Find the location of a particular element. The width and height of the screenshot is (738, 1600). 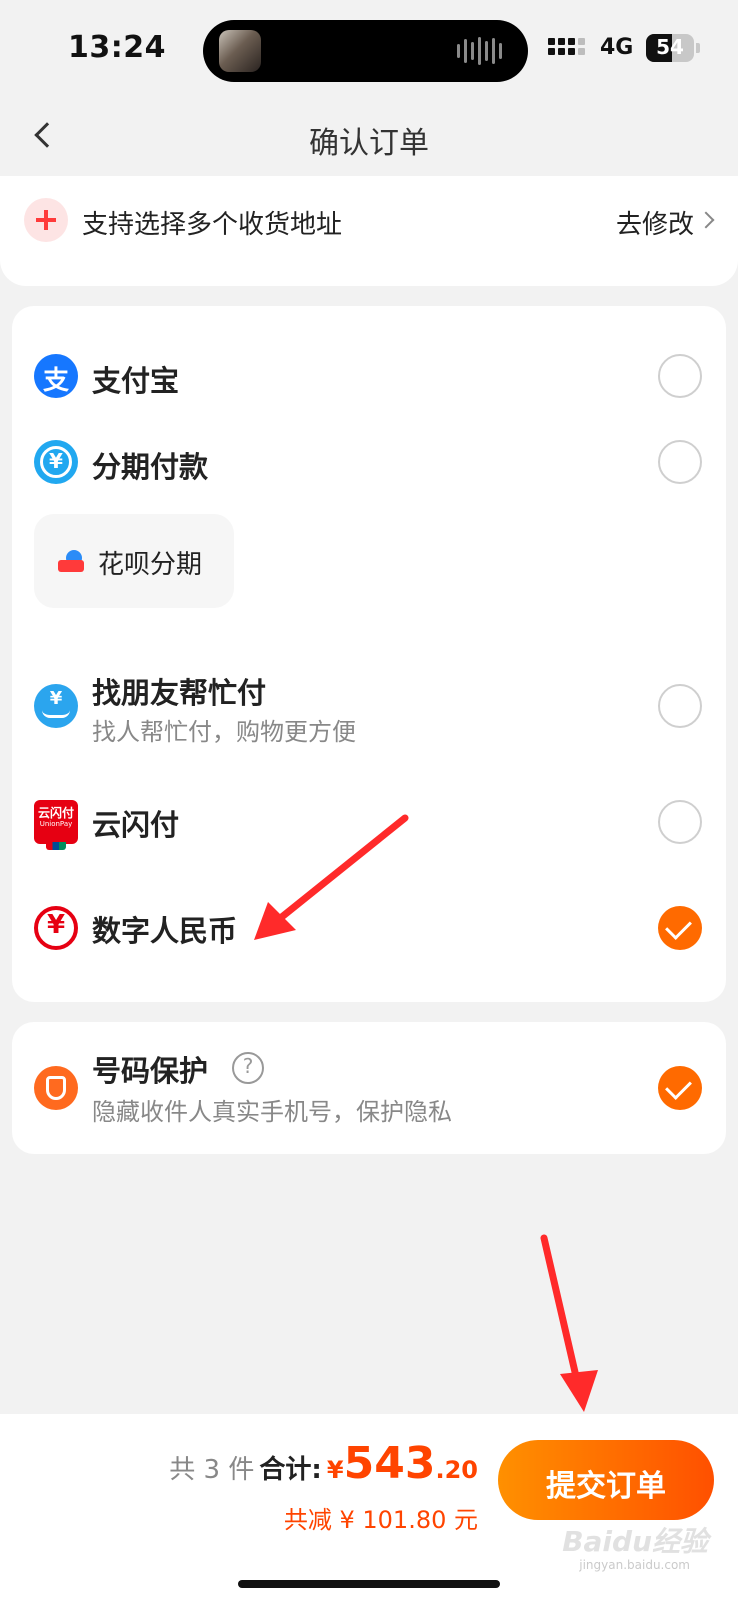

watermark-url: jingyan.baidu.com is located at coordinates (634, 1565).